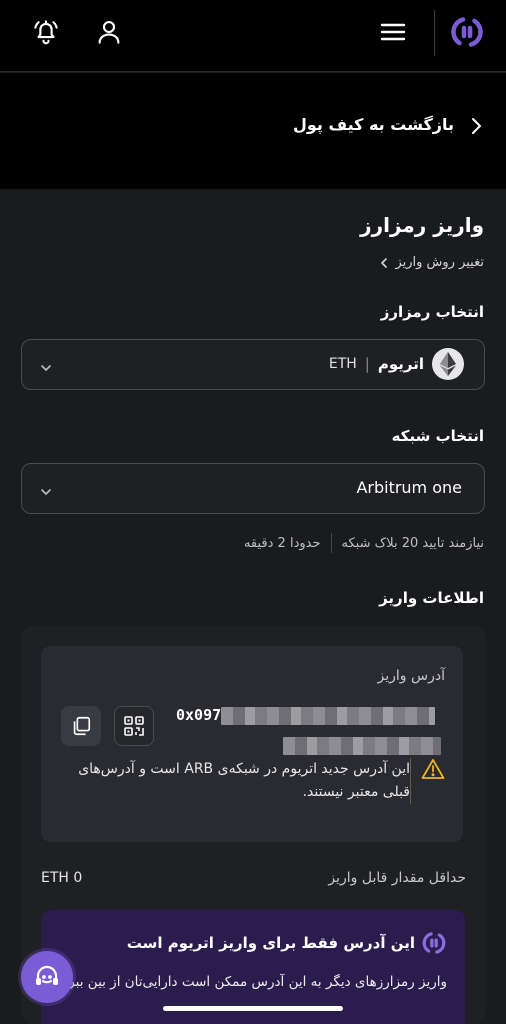  What do you see at coordinates (431, 598) in the screenshot?
I see `deposit-info-label: اطلاعات واریز` at bounding box center [431, 598].